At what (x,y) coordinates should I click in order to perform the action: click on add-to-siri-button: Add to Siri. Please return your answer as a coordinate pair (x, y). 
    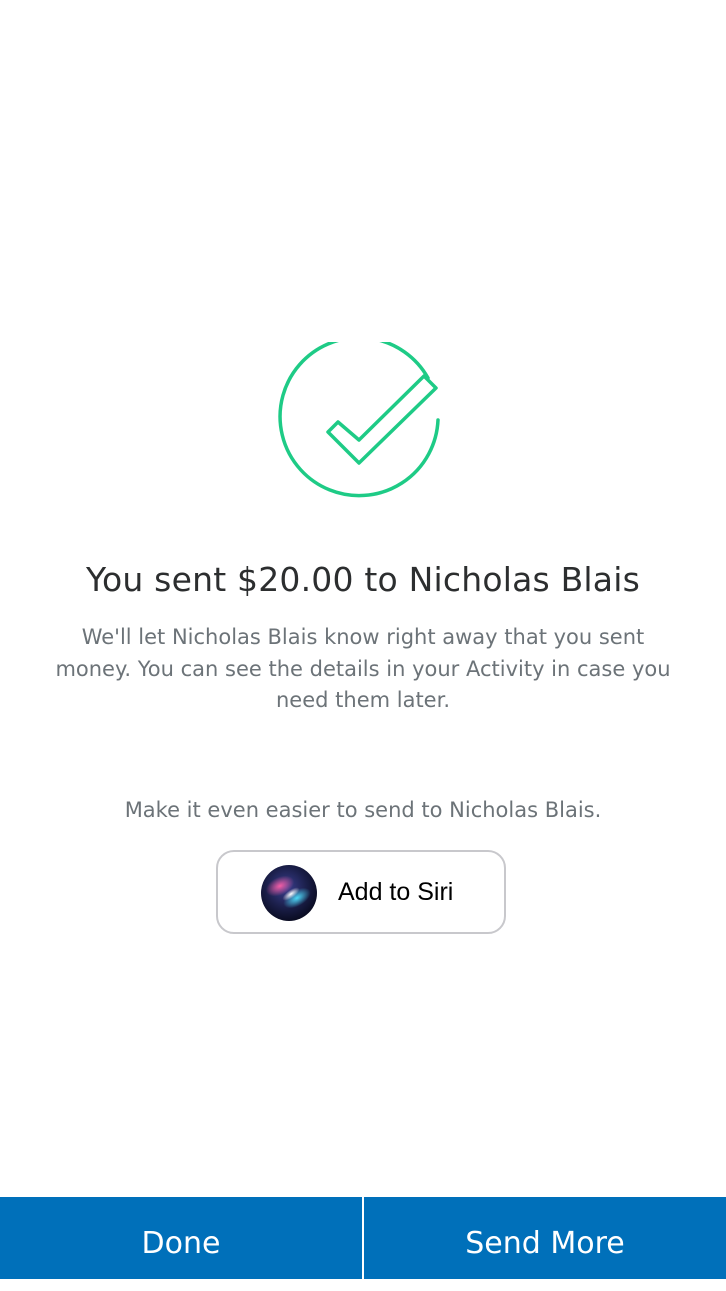
    Looking at the image, I should click on (361, 892).